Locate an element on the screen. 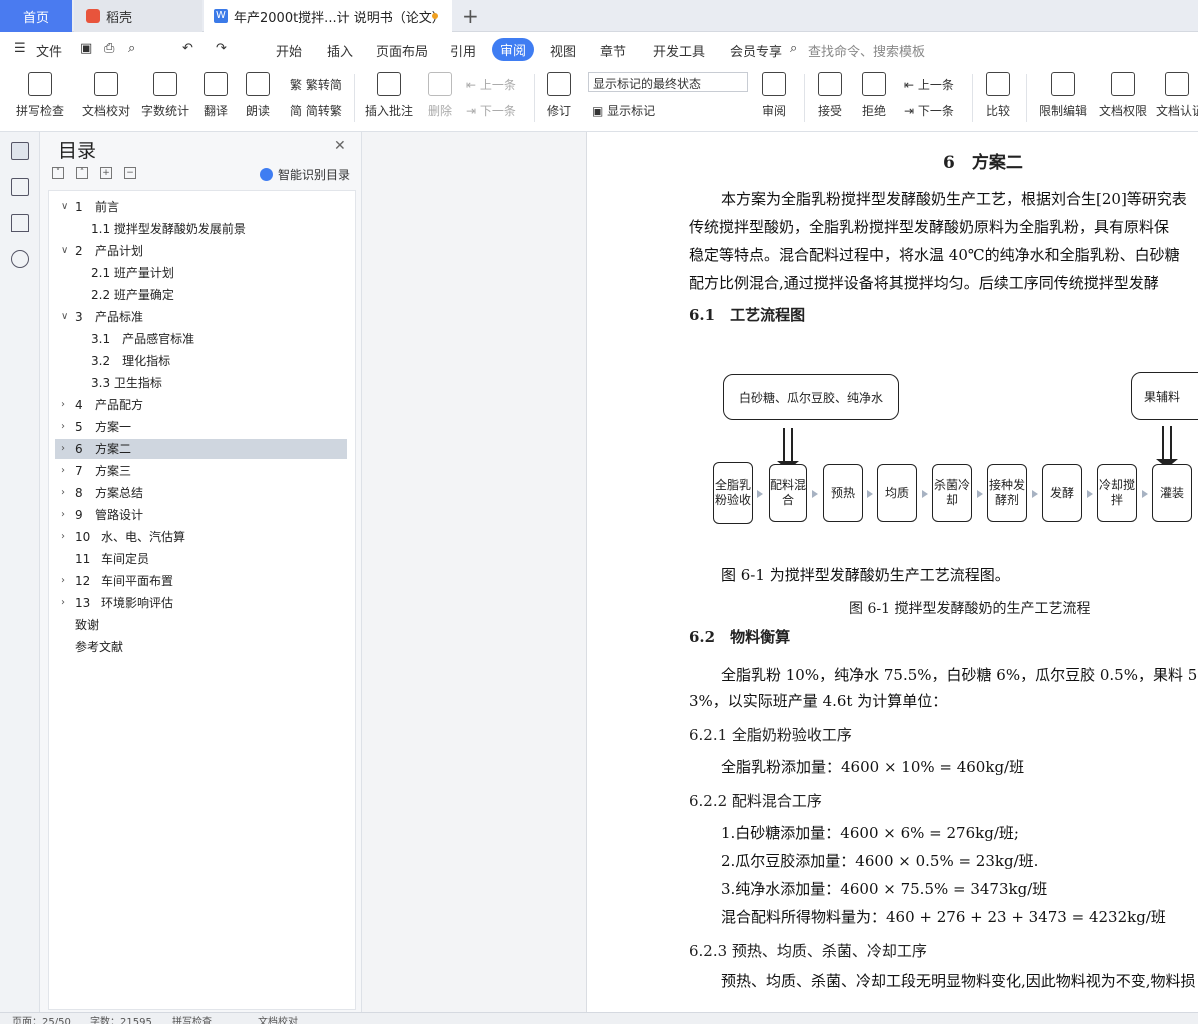 The image size is (1198, 1024). menu-reference: 引用 is located at coordinates (463, 50).